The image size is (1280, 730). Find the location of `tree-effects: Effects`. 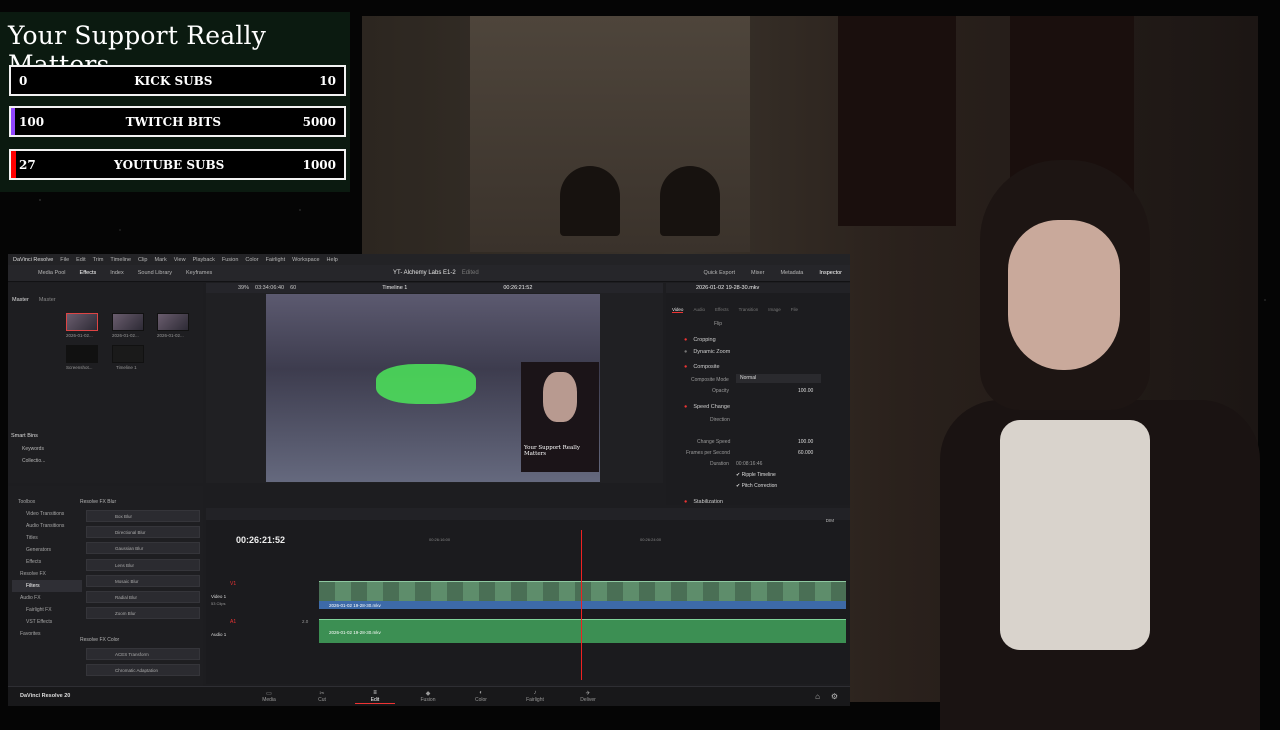

tree-effects: Effects is located at coordinates (47, 562).